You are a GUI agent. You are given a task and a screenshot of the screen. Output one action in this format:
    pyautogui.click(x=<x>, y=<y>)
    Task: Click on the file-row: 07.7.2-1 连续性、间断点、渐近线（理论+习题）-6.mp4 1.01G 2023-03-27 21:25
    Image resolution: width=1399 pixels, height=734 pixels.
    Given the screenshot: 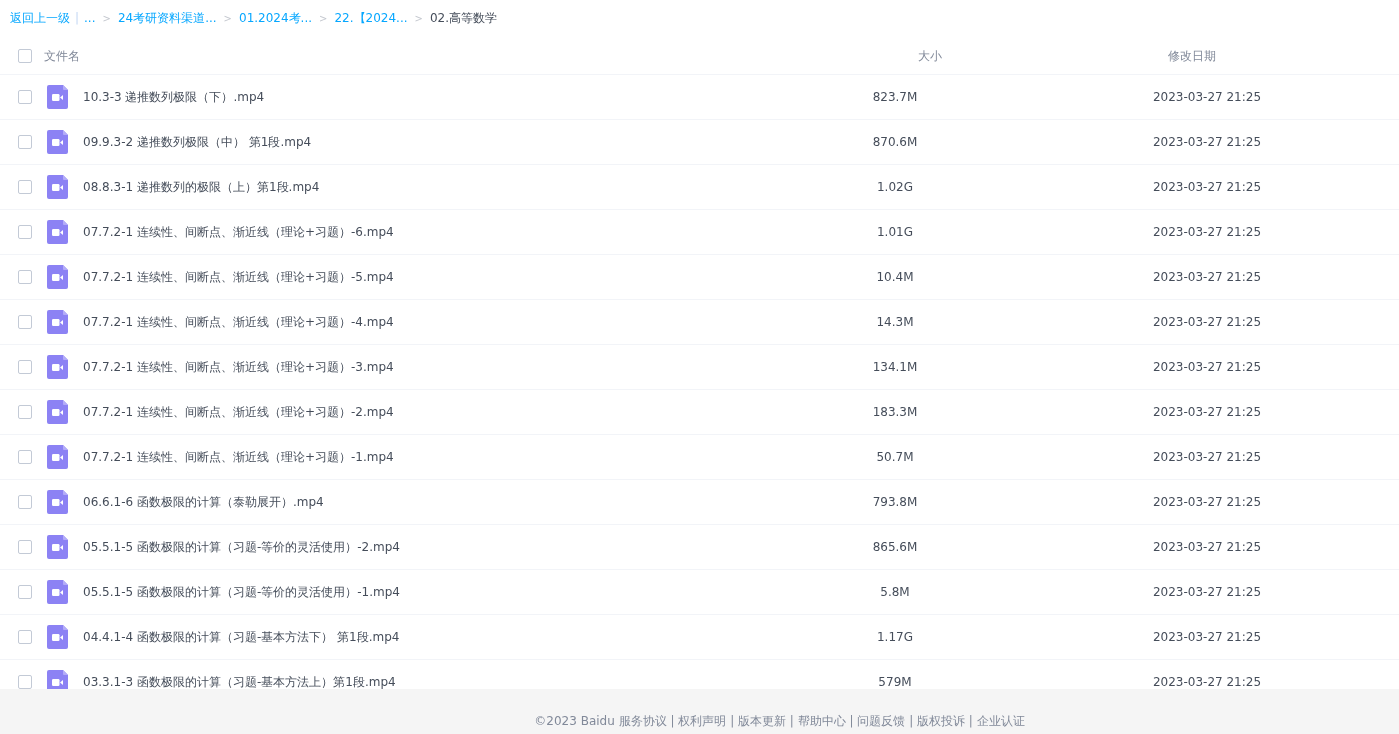 What is the action you would take?
    pyautogui.click(x=699, y=232)
    